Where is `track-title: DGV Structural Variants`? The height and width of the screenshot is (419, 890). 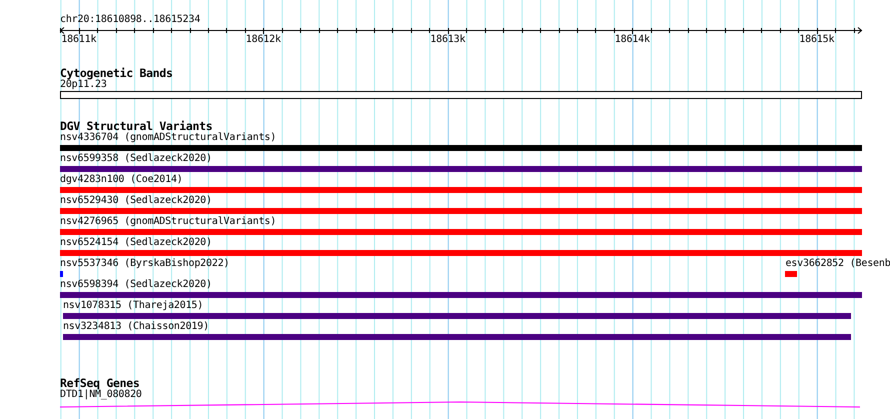
track-title: DGV Structural Variants is located at coordinates (136, 126).